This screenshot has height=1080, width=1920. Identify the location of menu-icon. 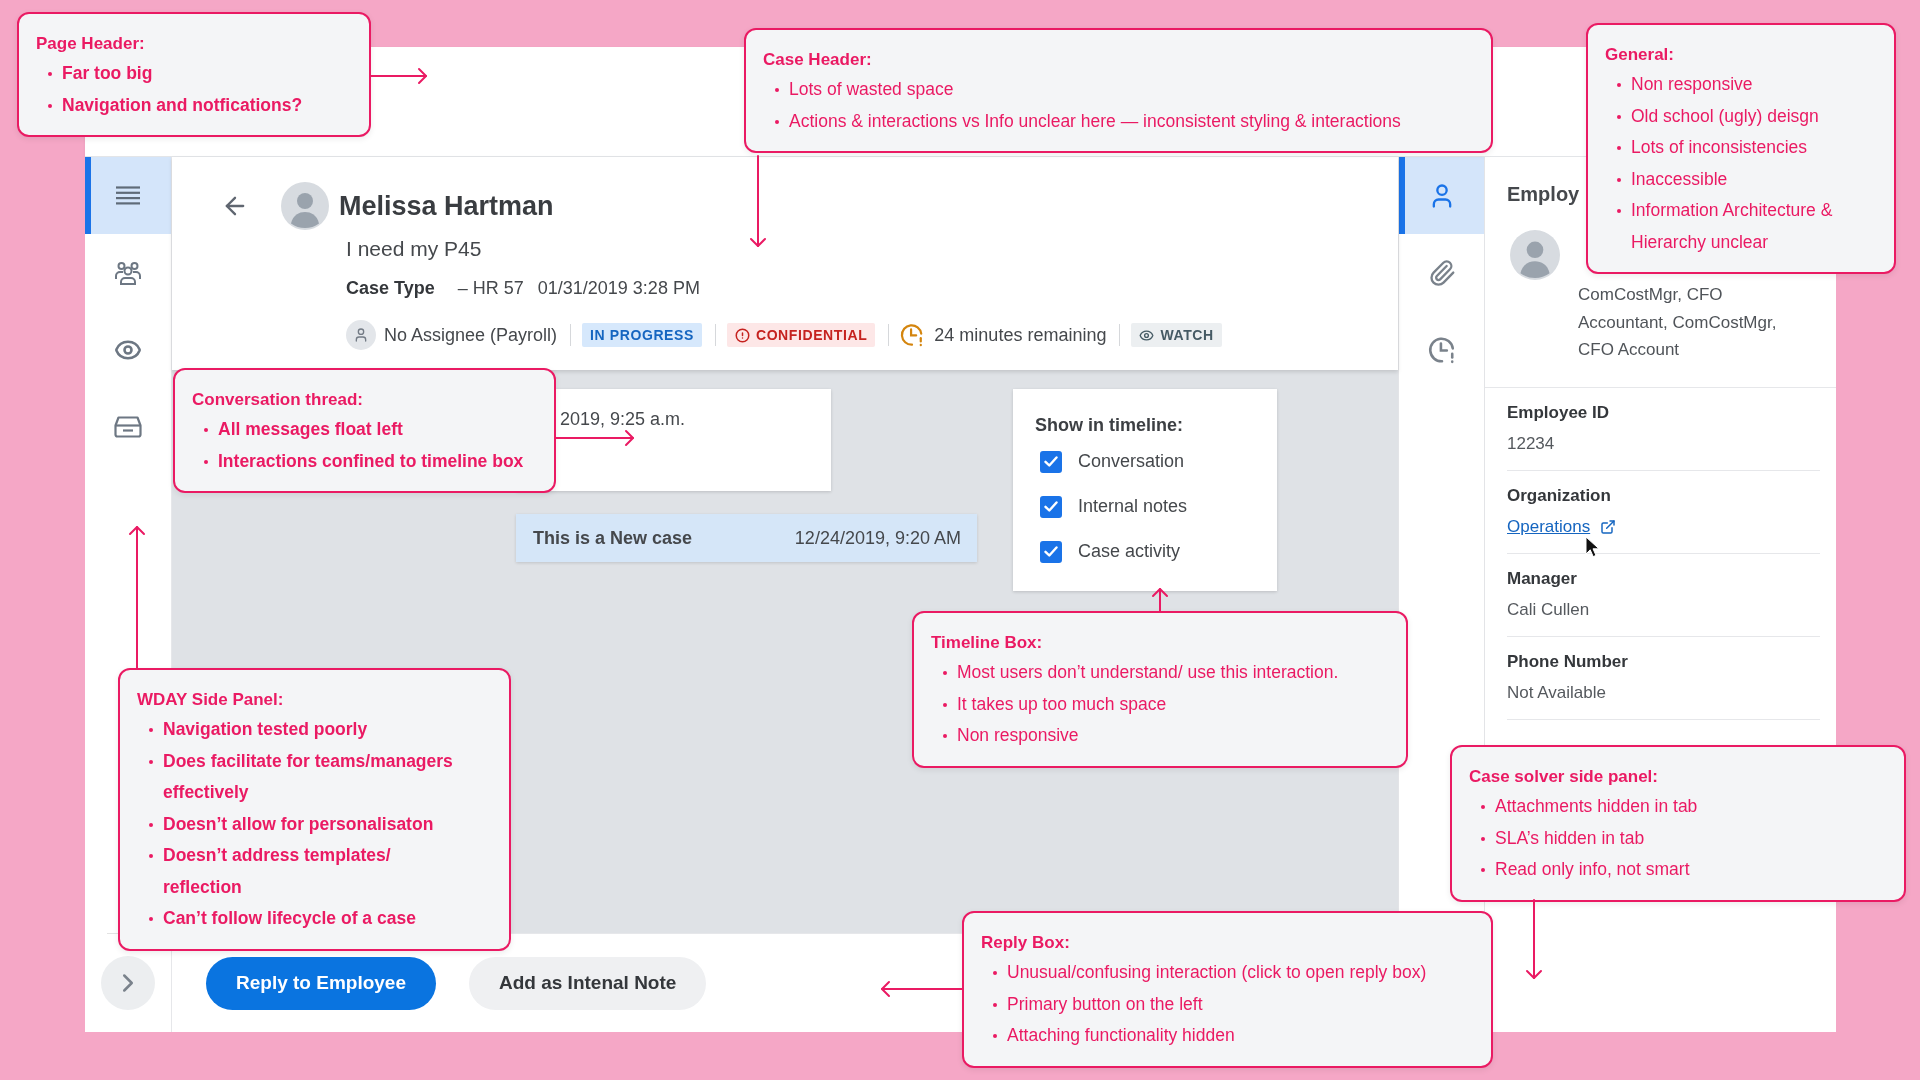
(128, 195).